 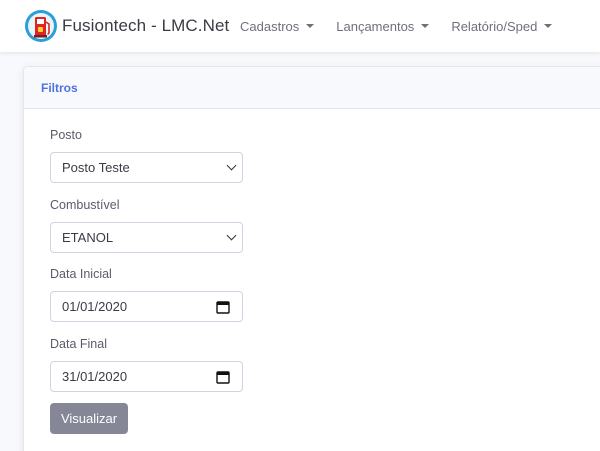 What do you see at coordinates (66, 135) in the screenshot?
I see `posto-label: Posto` at bounding box center [66, 135].